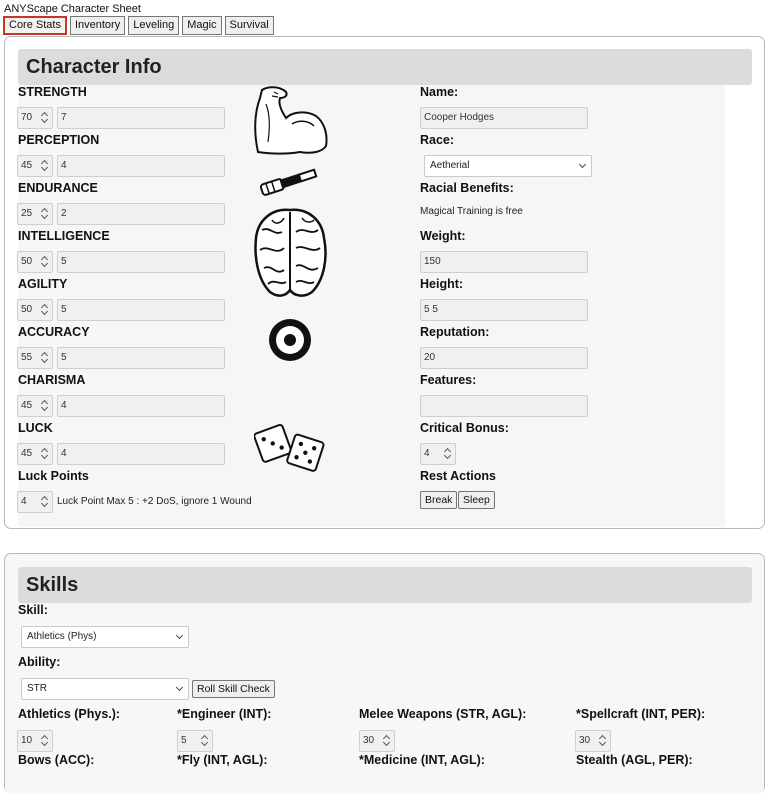 The width and height of the screenshot is (768, 794). Describe the element at coordinates (443, 714) in the screenshot. I see `skill-melee-label: Melee Weapons (STR, AGL):` at that location.